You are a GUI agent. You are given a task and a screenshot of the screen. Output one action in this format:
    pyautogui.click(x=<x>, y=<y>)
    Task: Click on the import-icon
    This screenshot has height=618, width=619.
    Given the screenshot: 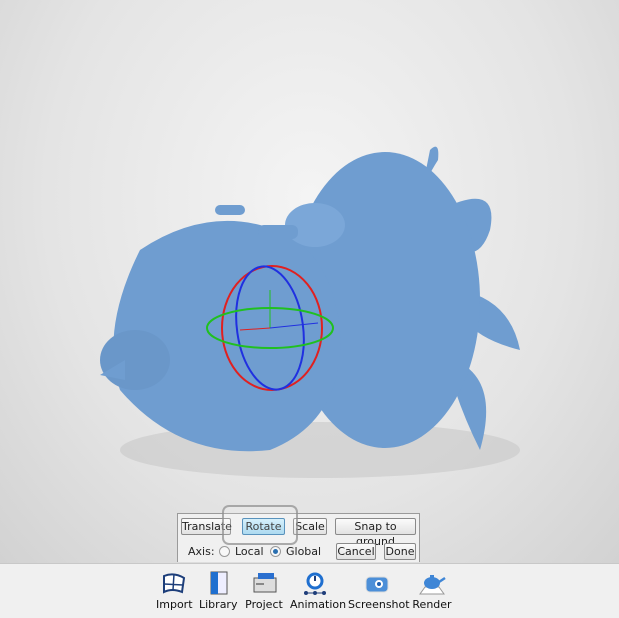 What is the action you would take?
    pyautogui.click(x=174, y=583)
    